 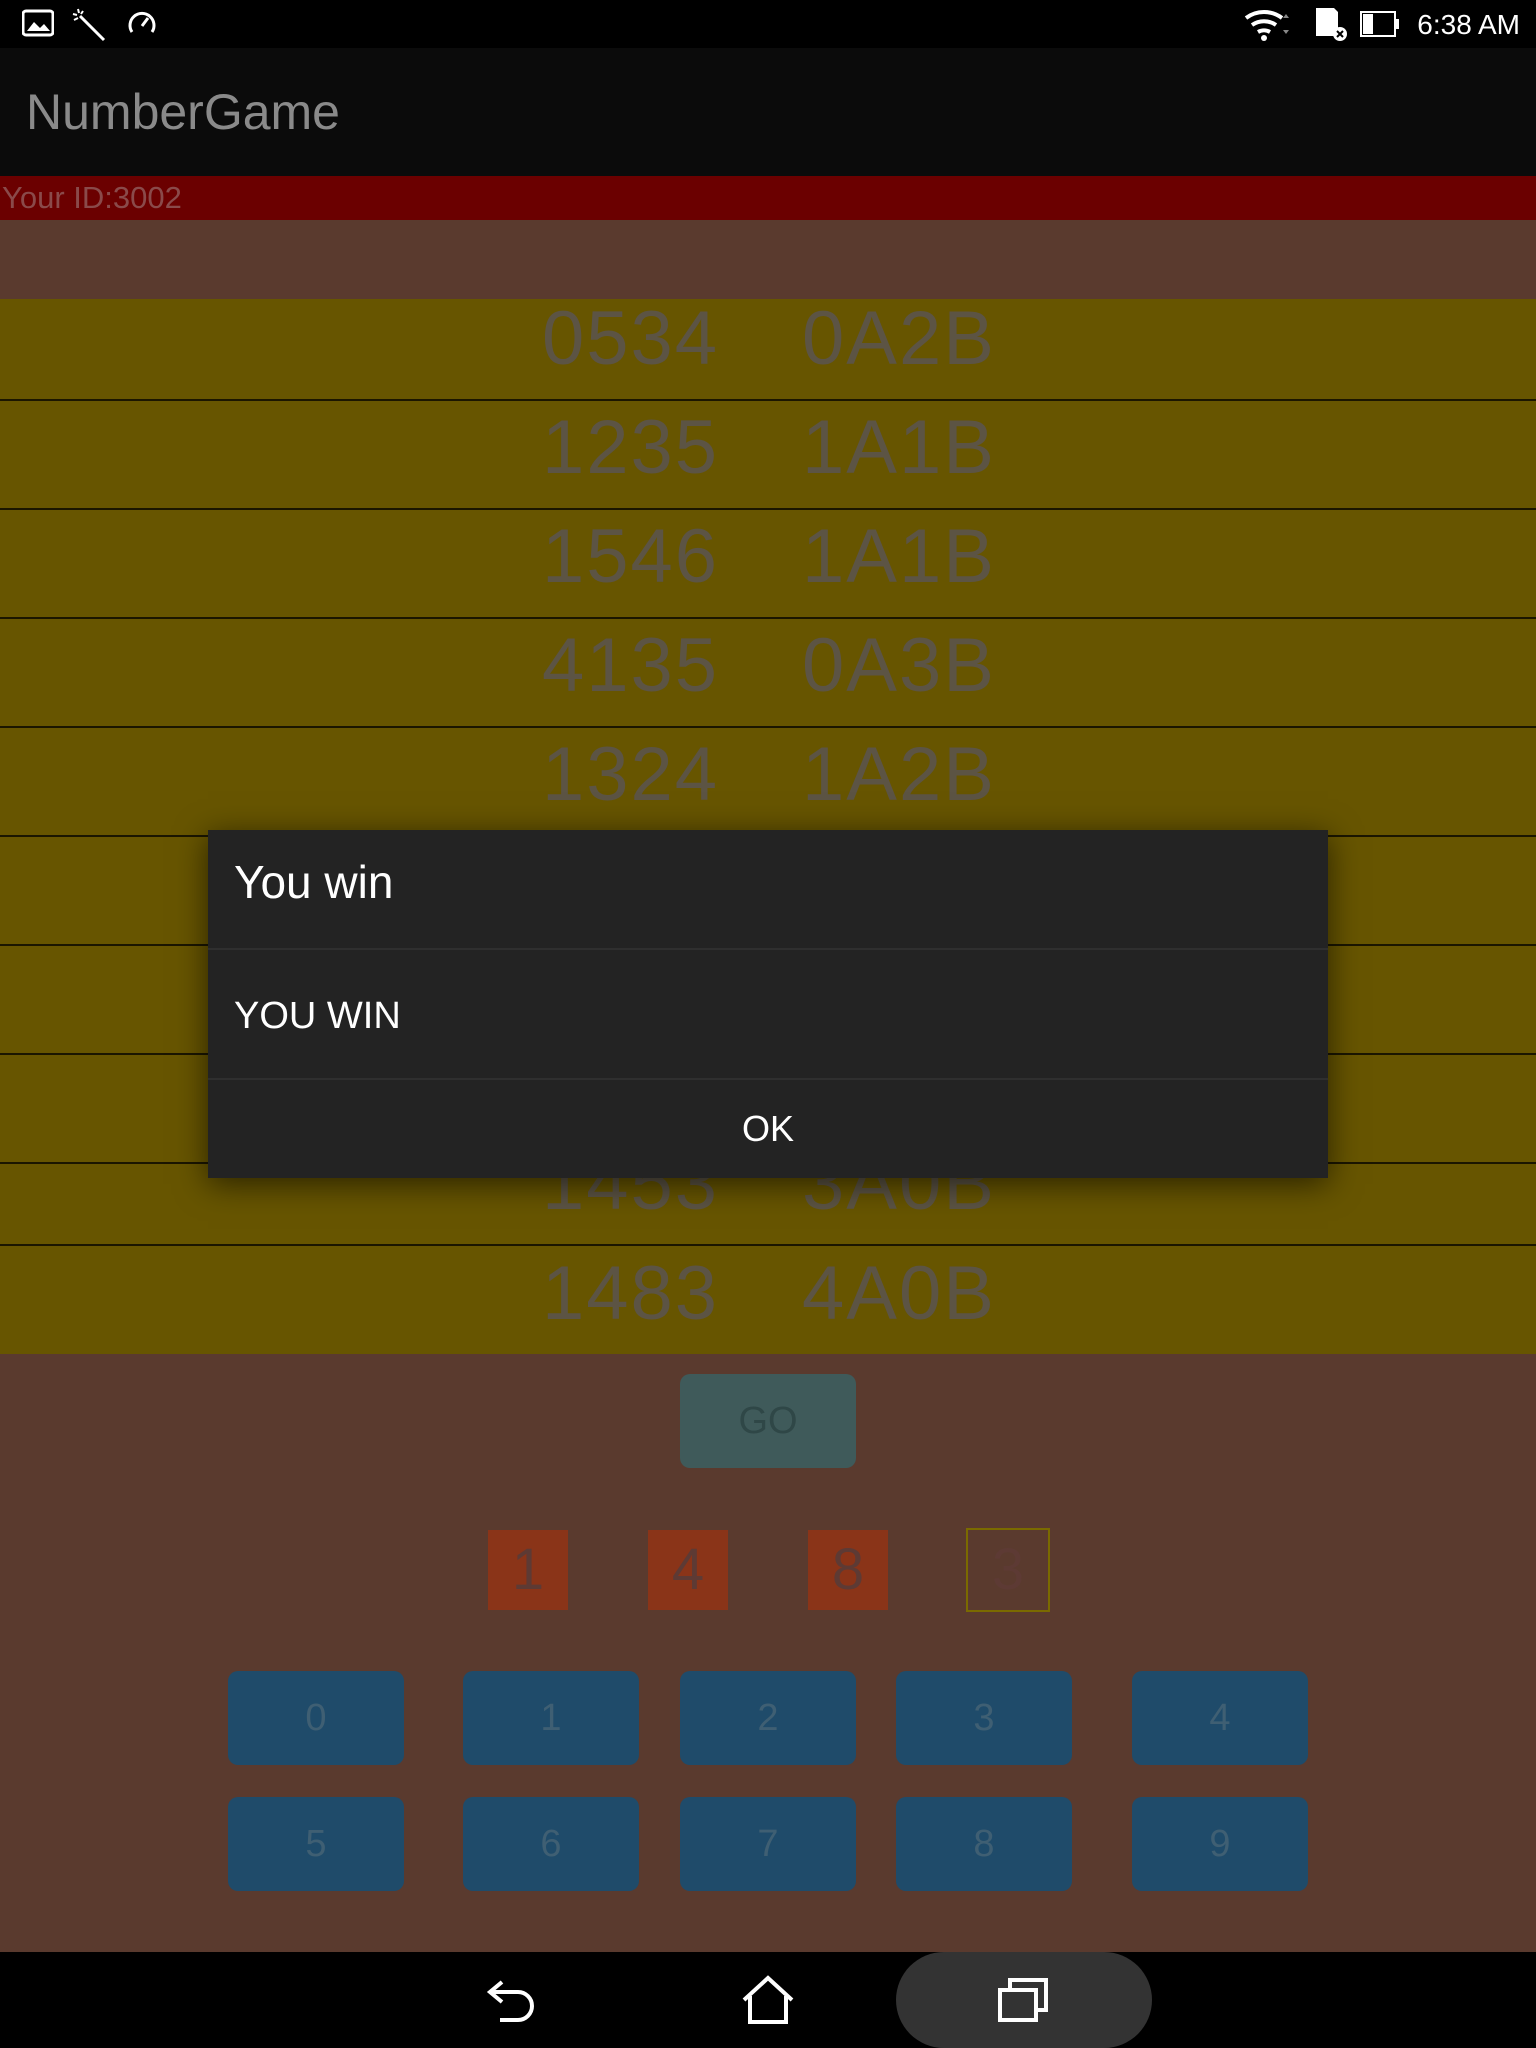 What do you see at coordinates (984, 1718) in the screenshot?
I see `key-3: 3` at bounding box center [984, 1718].